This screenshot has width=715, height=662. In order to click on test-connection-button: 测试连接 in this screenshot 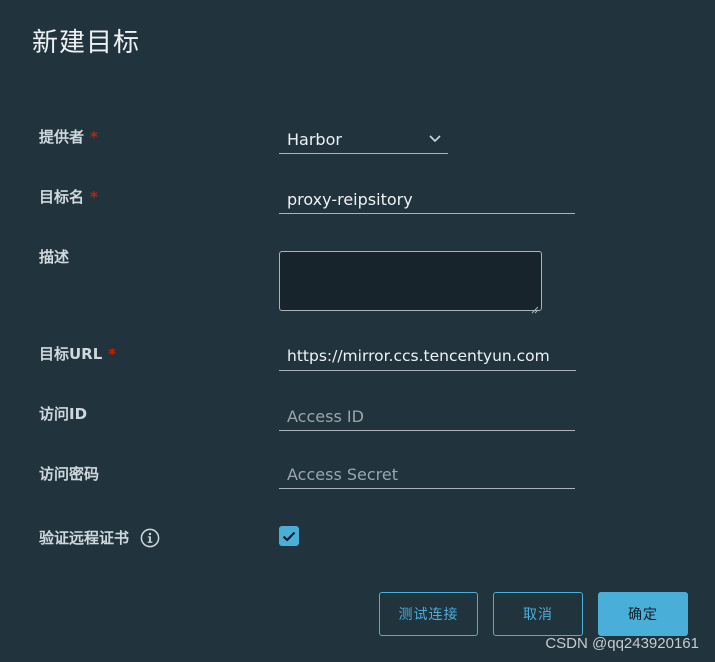, I will do `click(428, 614)`.